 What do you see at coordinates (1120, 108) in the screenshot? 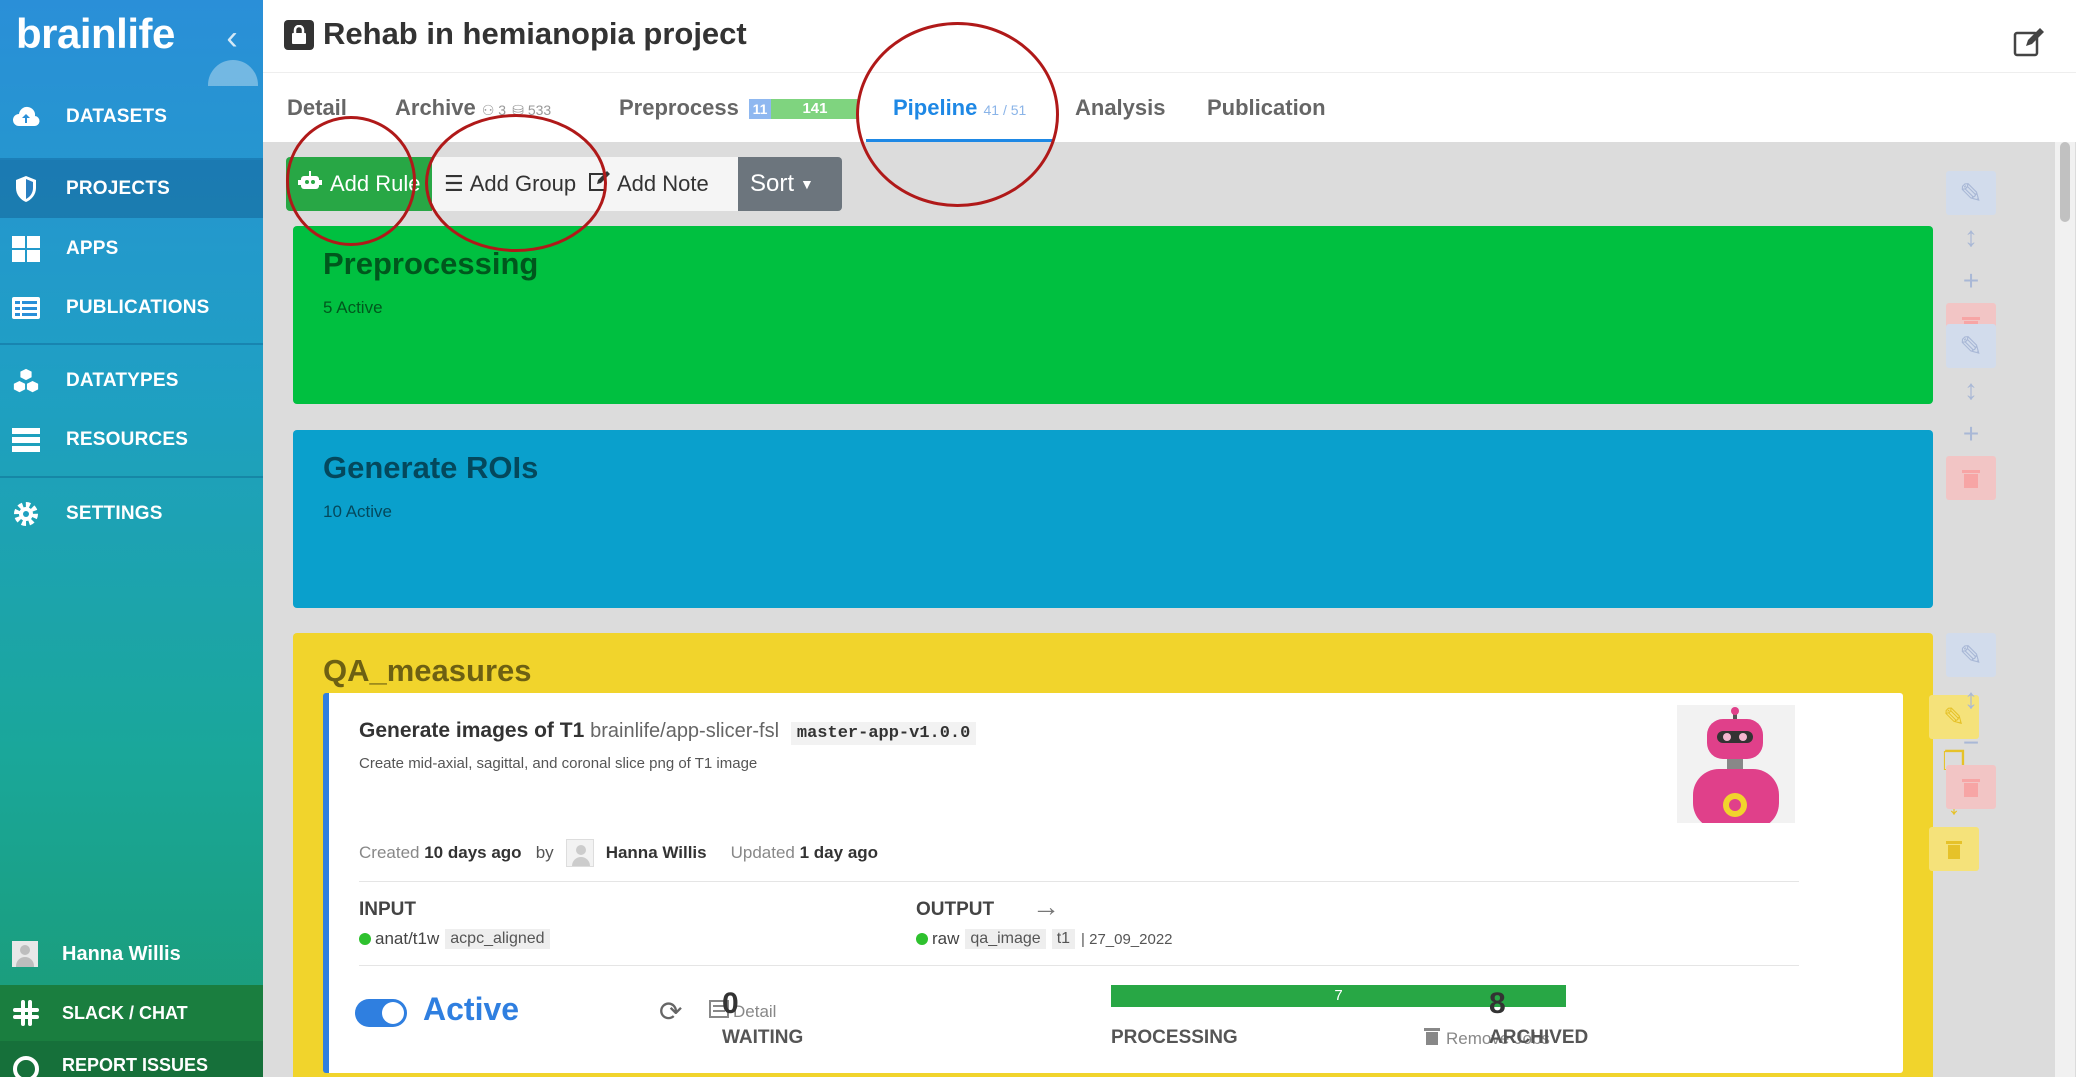
I see `tab-analysis: Analysis` at bounding box center [1120, 108].